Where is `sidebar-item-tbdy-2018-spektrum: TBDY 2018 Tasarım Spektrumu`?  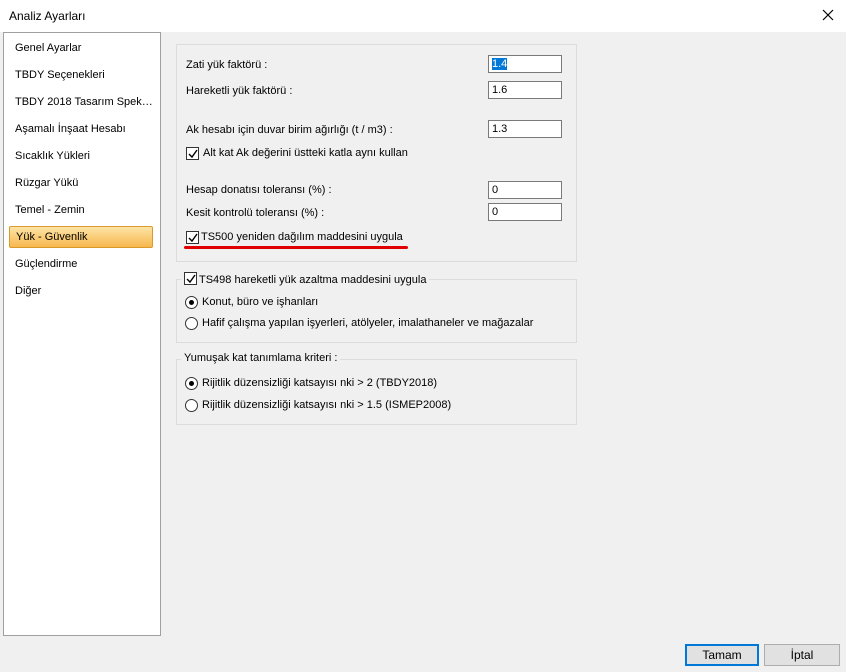 sidebar-item-tbdy-2018-spektrum: TBDY 2018 Tasarım Spektrumu is located at coordinates (81, 102).